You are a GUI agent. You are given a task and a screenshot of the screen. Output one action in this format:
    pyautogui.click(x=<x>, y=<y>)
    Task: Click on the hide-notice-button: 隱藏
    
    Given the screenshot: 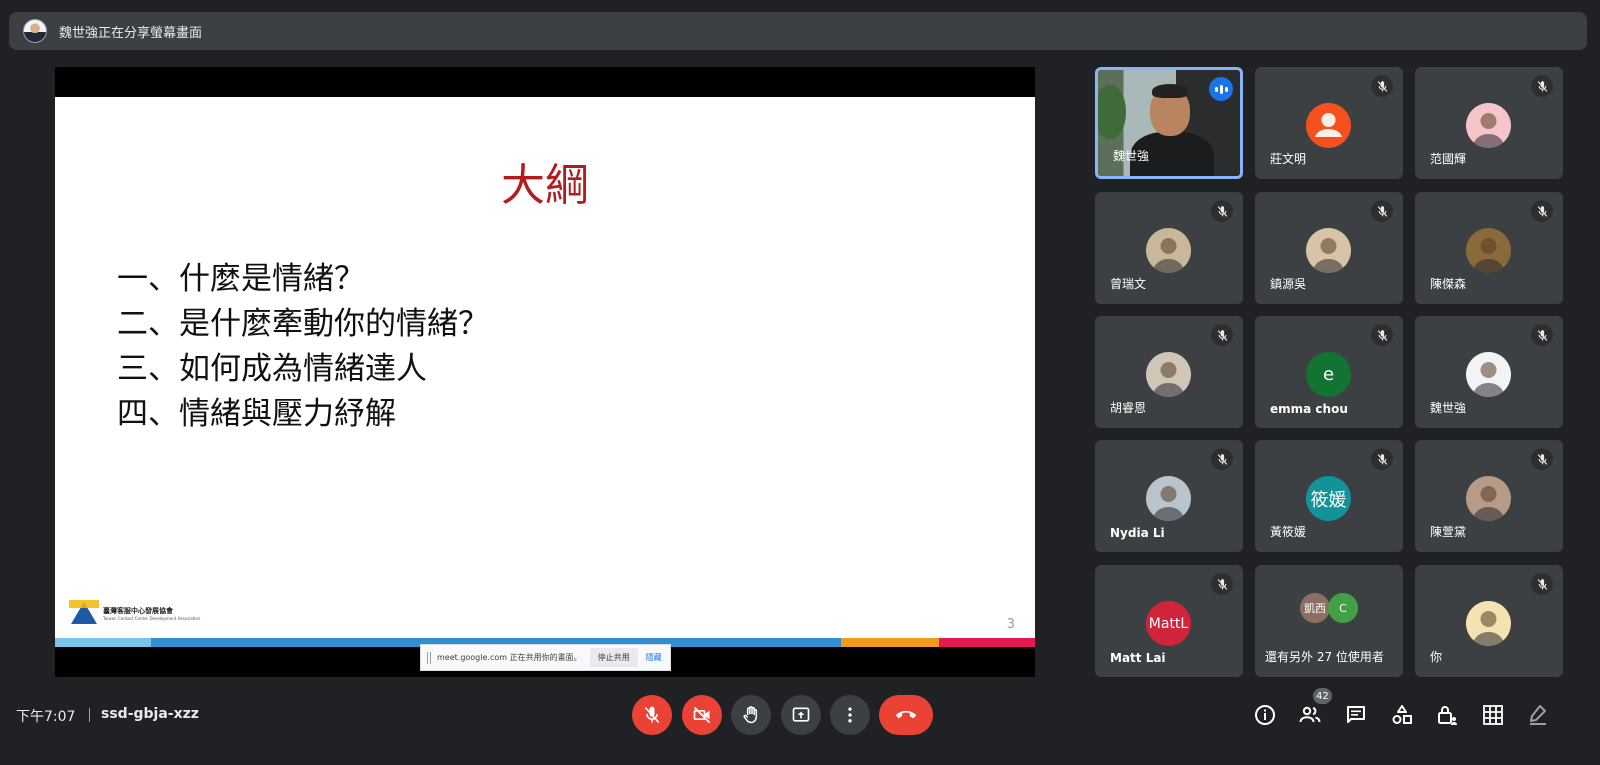 What is the action you would take?
    pyautogui.click(x=654, y=657)
    